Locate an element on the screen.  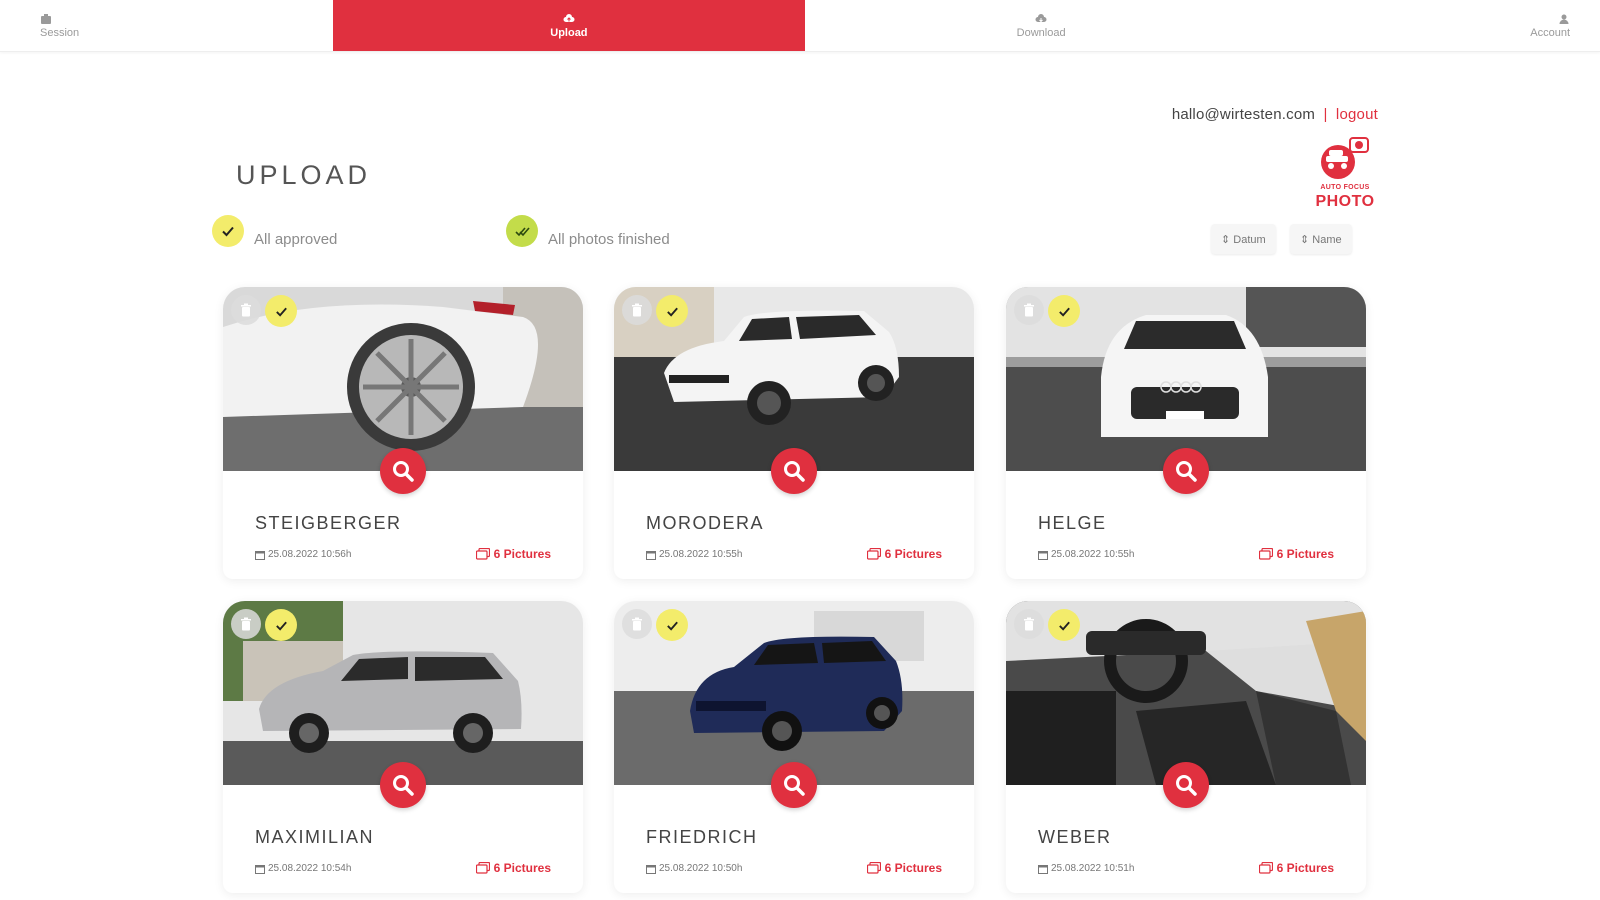
session-card: HELGE 25.08.2022 10:55h 6 Pictures is located at coordinates (1186, 433).